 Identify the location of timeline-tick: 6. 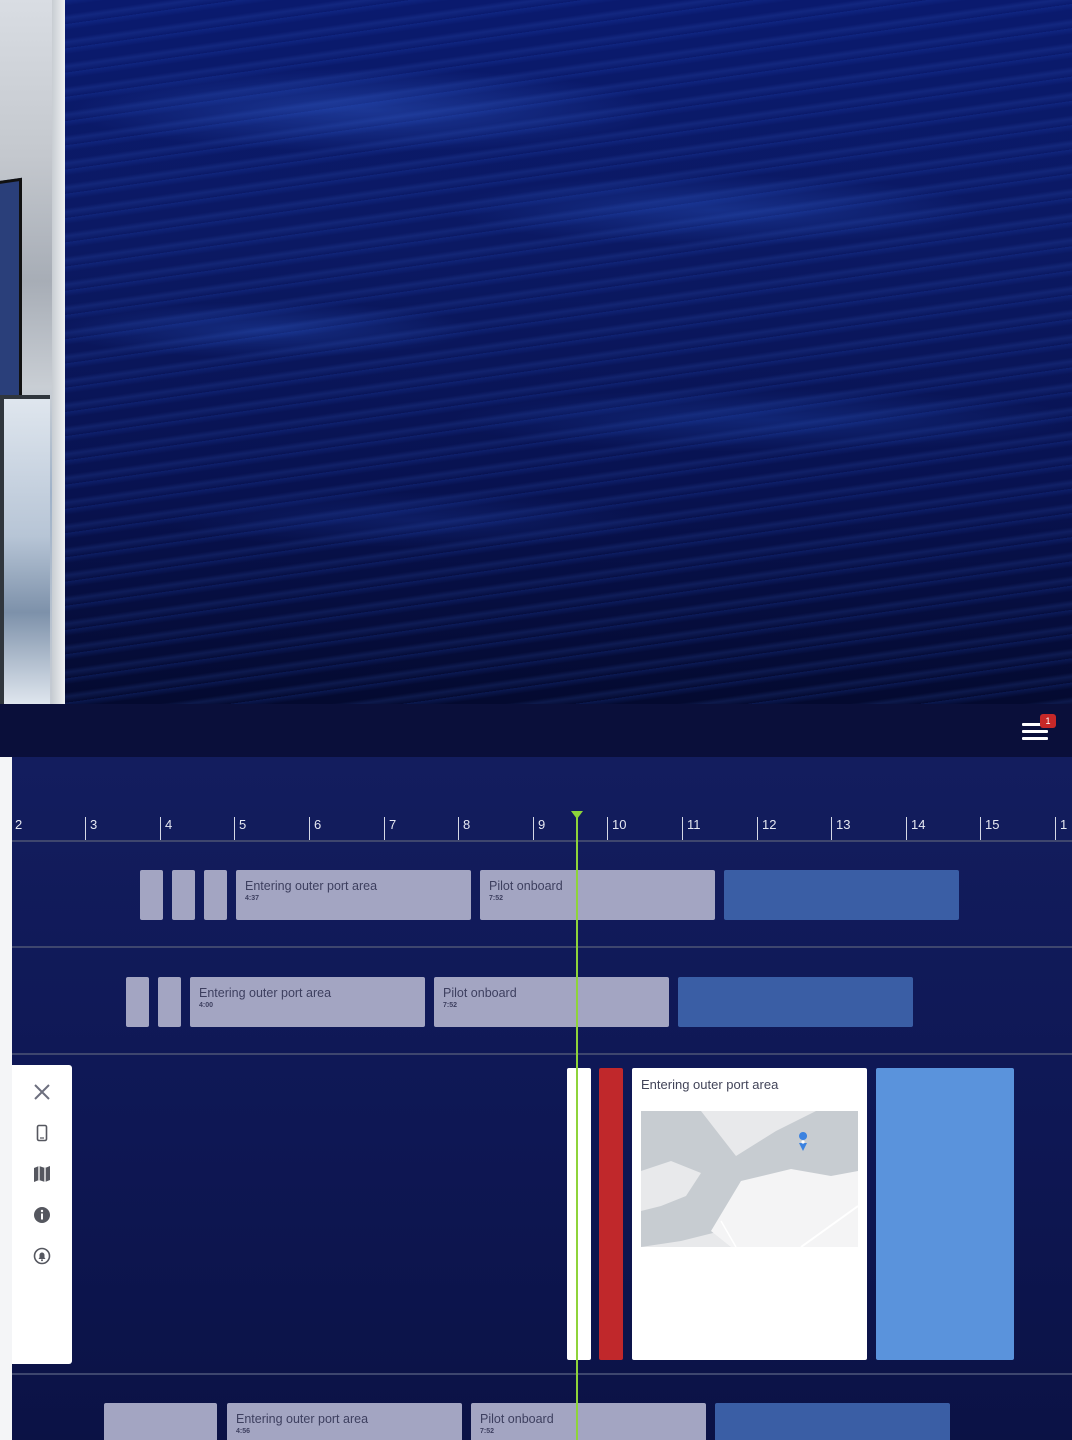
(315, 829).